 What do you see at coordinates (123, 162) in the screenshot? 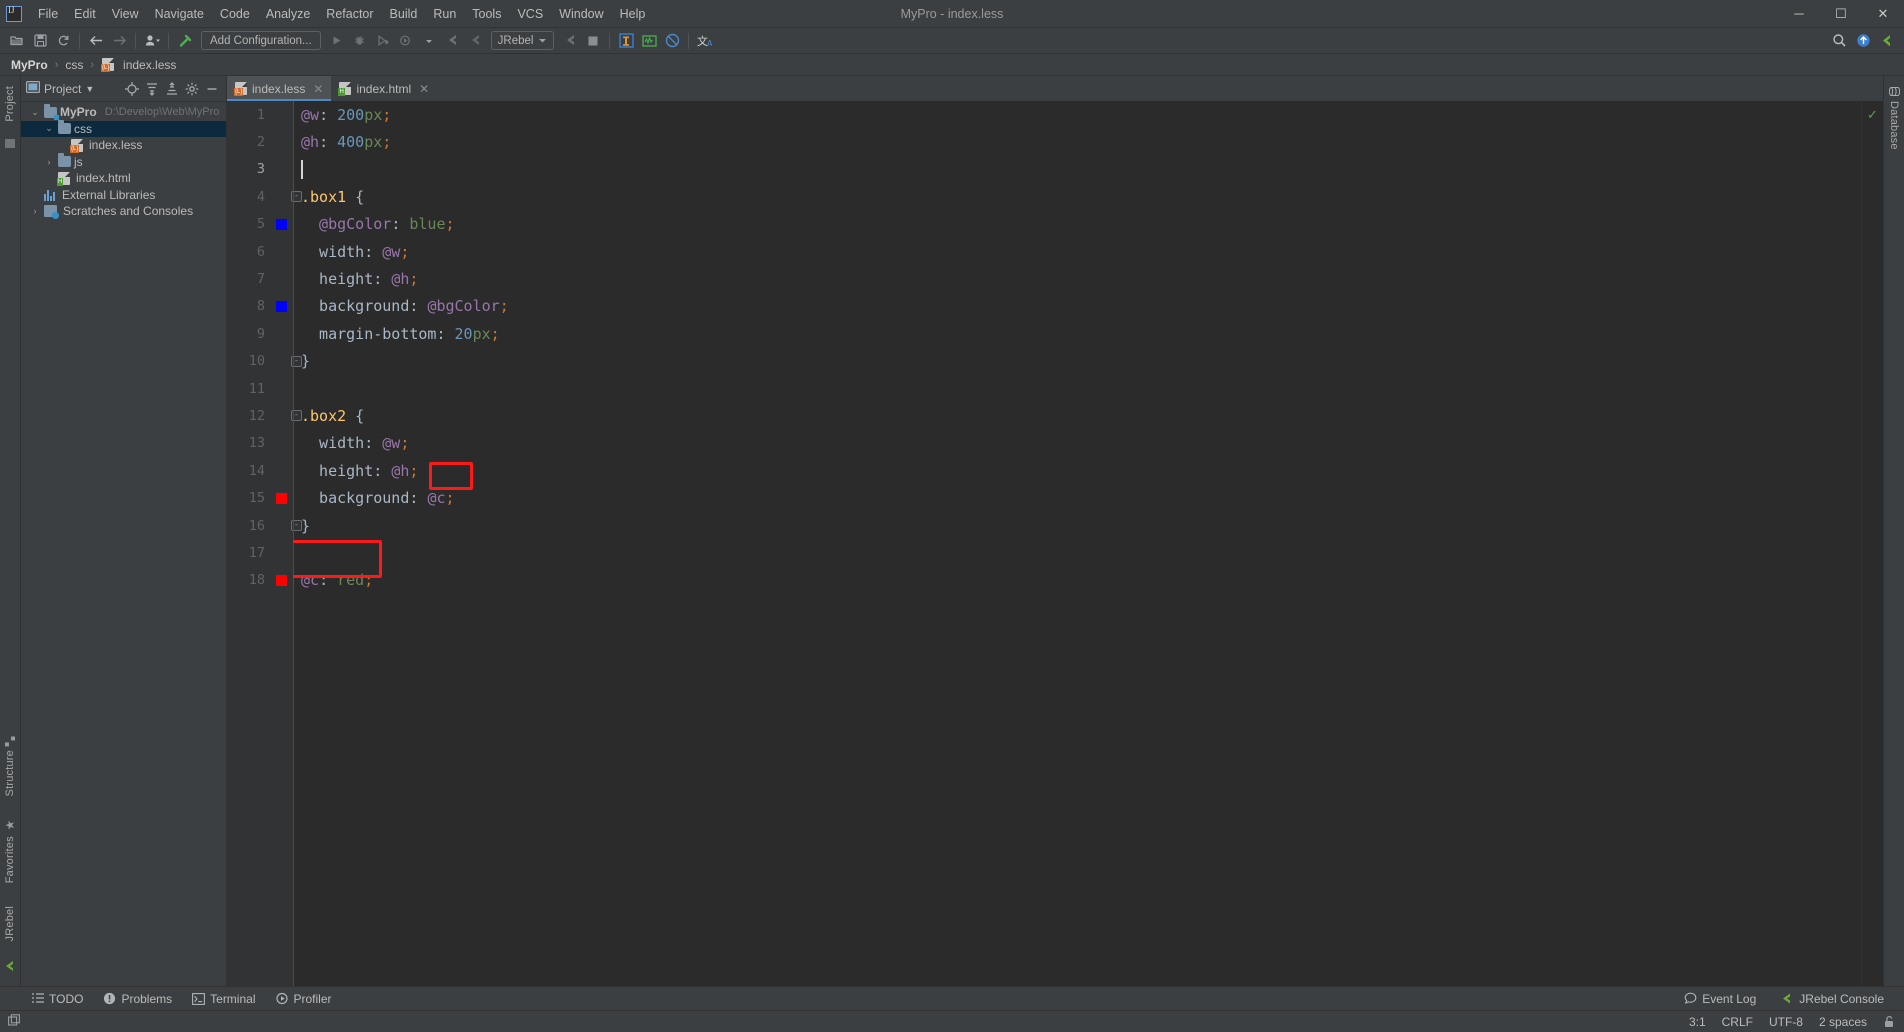
I see `tree-node-js: › js` at bounding box center [123, 162].